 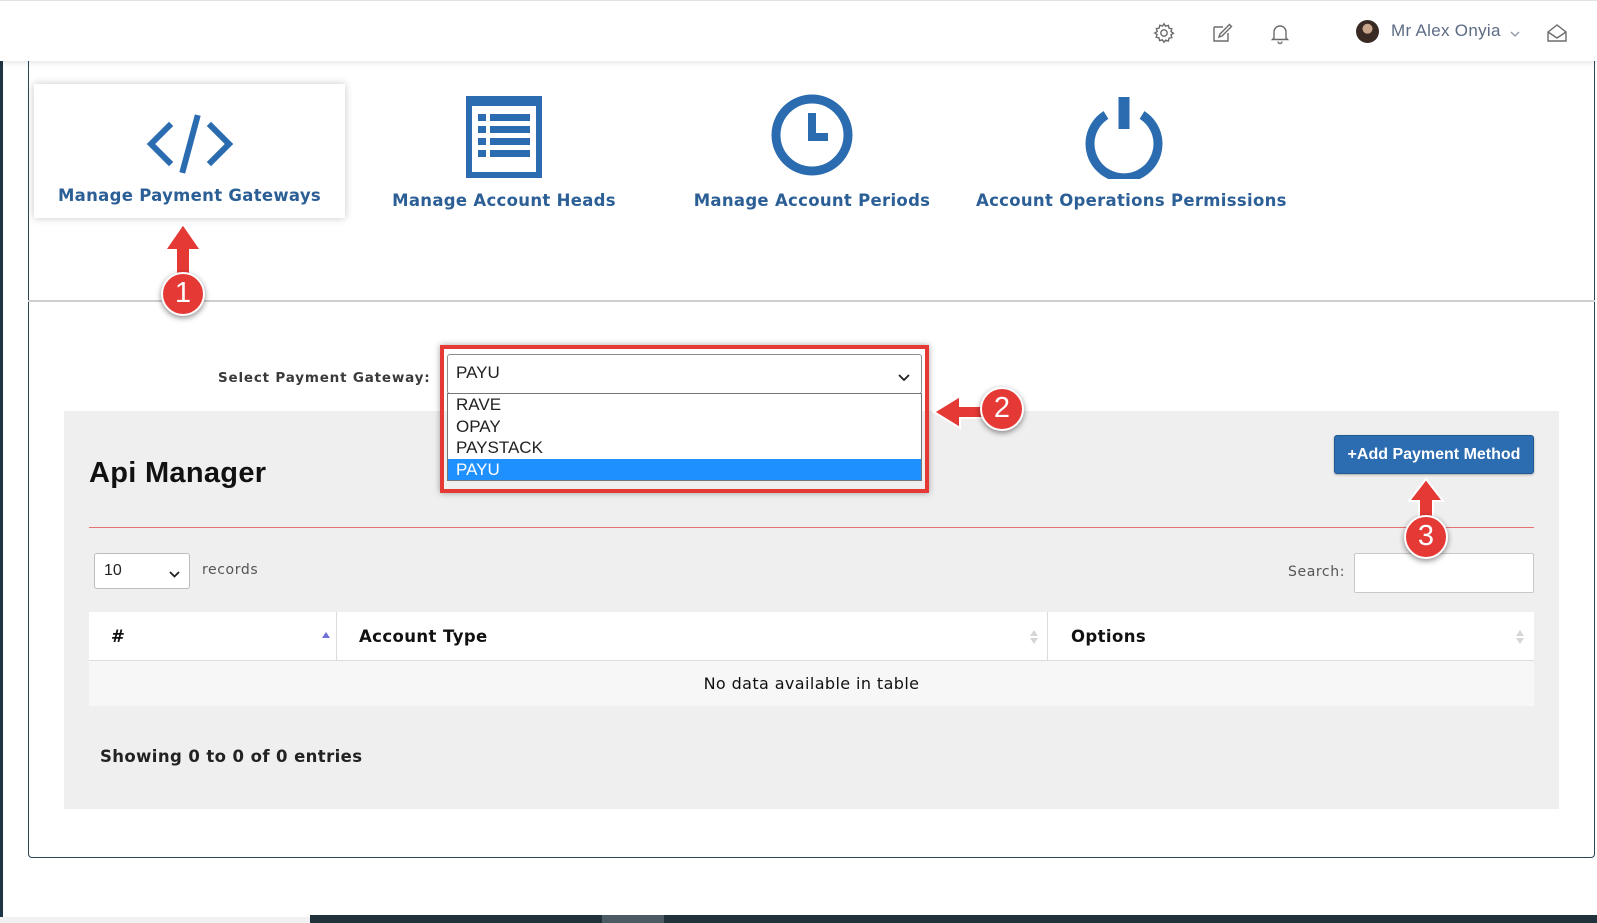 What do you see at coordinates (142, 571) in the screenshot?
I see `page-length-select: 10` at bounding box center [142, 571].